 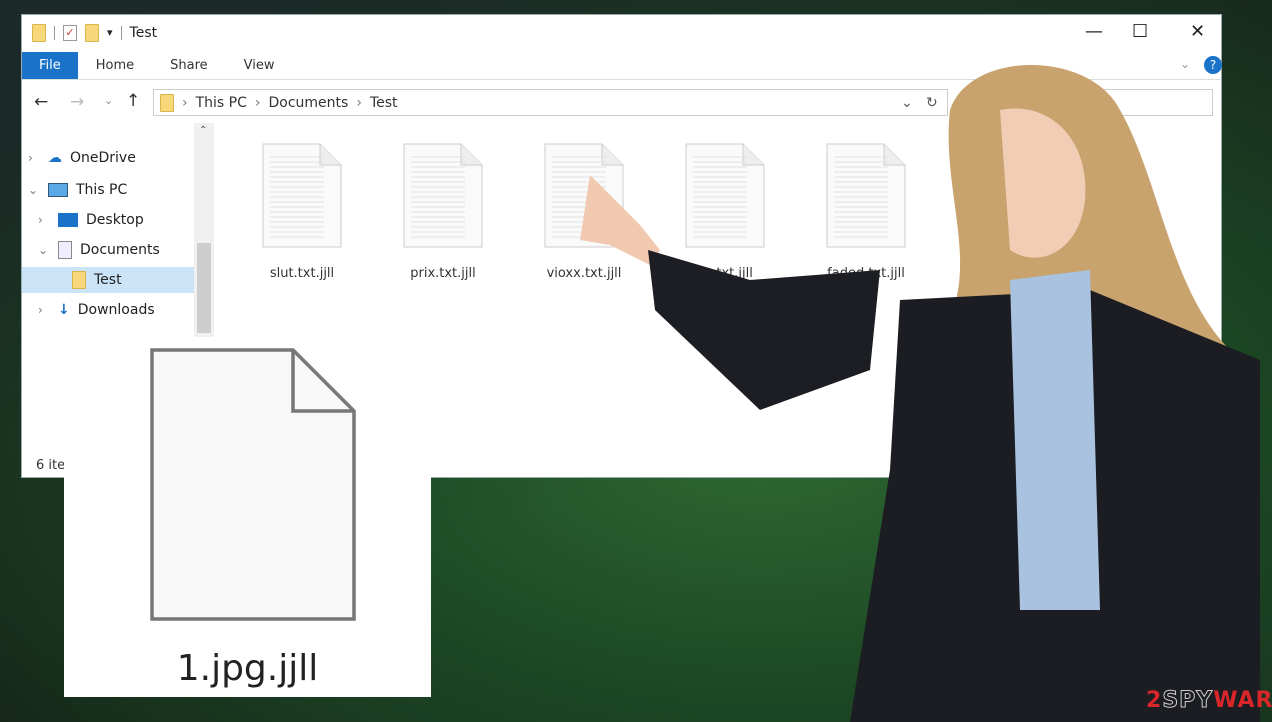 What do you see at coordinates (92, 32) in the screenshot?
I see `new-folder-icon` at bounding box center [92, 32].